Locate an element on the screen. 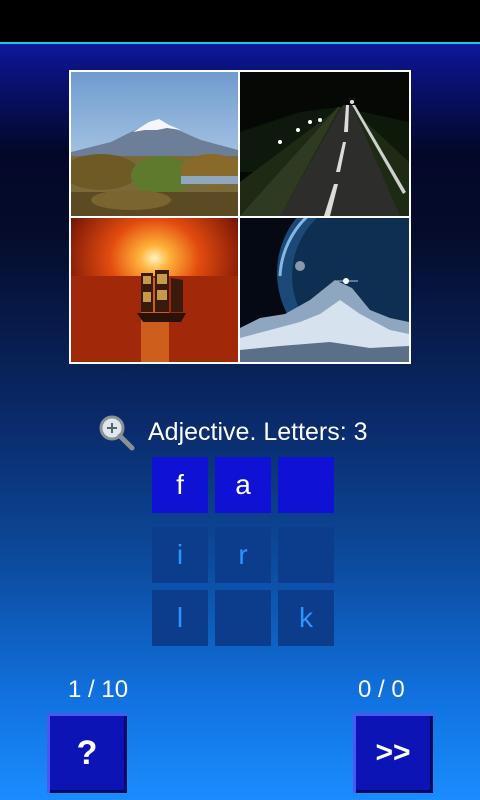  header-divider is located at coordinates (240, 43).